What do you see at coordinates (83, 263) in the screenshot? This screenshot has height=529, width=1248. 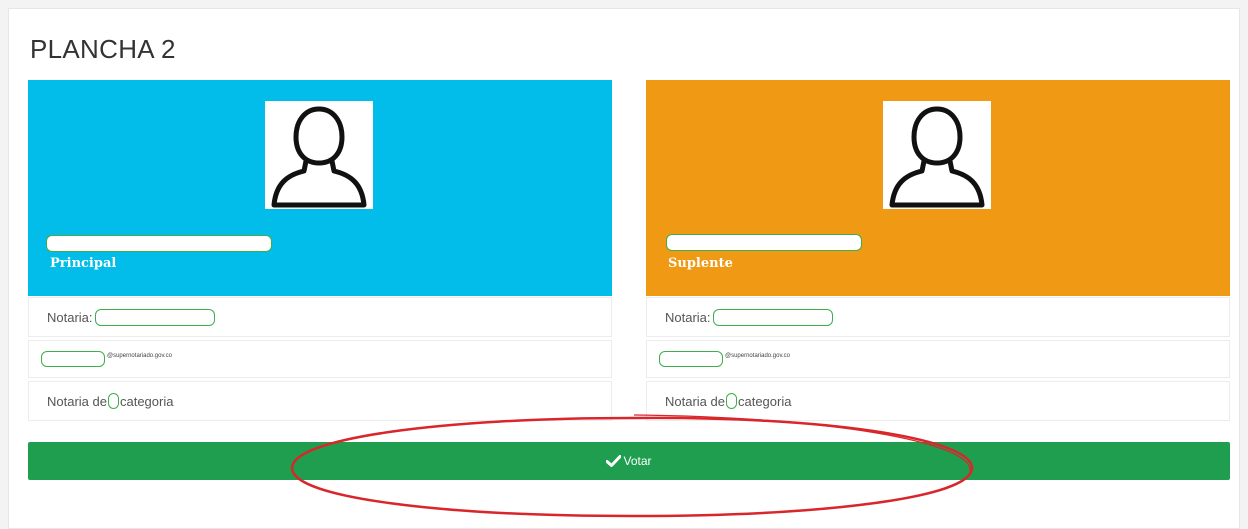 I see `role-label: Principal` at bounding box center [83, 263].